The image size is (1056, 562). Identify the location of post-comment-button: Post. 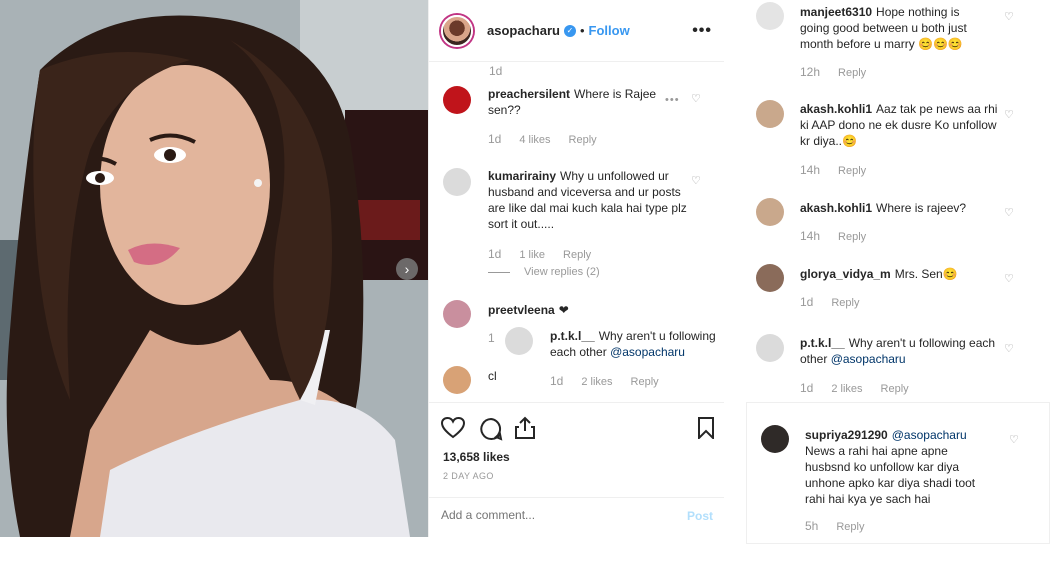
(700, 516).